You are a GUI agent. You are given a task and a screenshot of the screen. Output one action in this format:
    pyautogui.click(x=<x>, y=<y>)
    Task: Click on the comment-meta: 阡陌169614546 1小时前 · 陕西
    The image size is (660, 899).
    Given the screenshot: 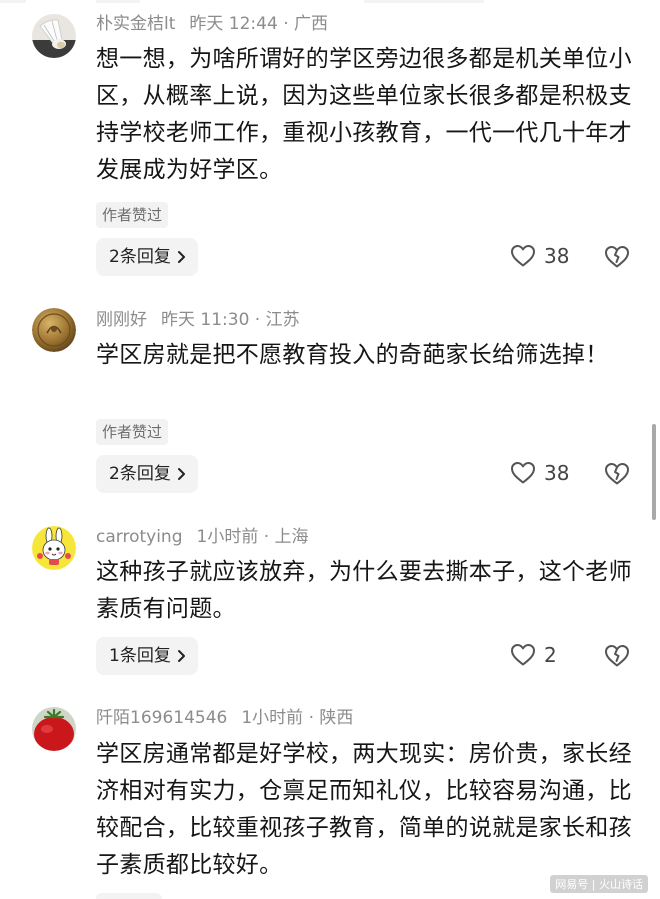 What is the action you would take?
    pyautogui.click(x=224, y=718)
    